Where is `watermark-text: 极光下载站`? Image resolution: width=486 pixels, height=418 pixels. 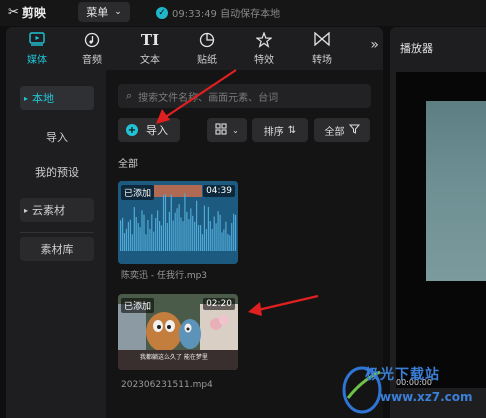 watermark-text: 极光下载站 is located at coordinates (402, 375).